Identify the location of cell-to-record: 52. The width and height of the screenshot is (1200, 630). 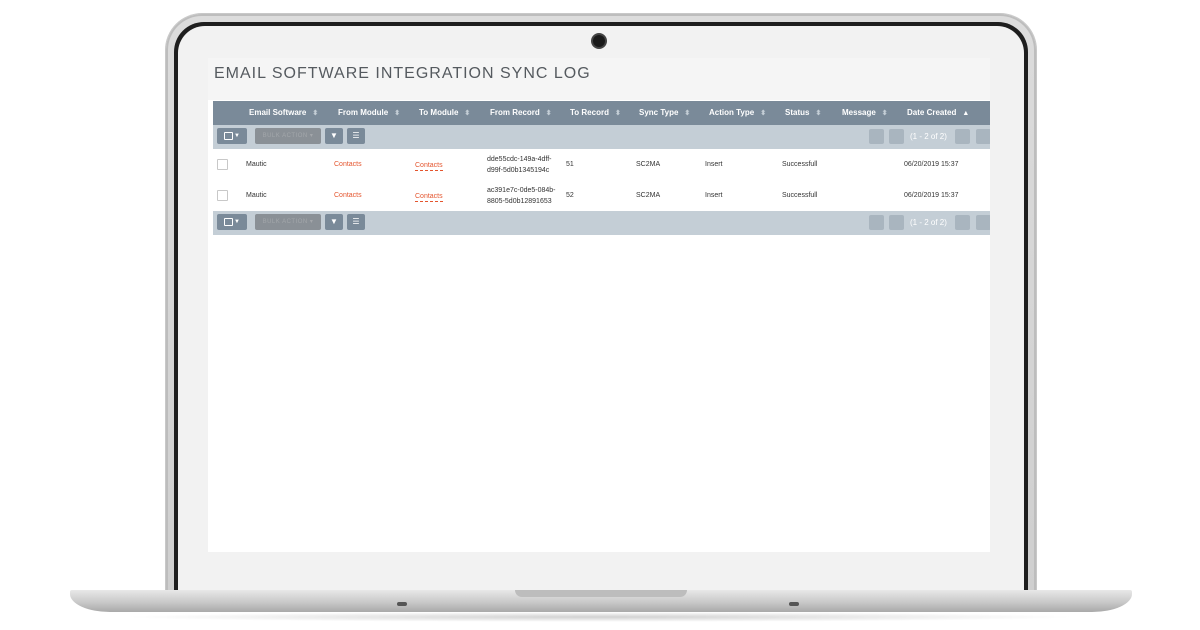
(570, 195).